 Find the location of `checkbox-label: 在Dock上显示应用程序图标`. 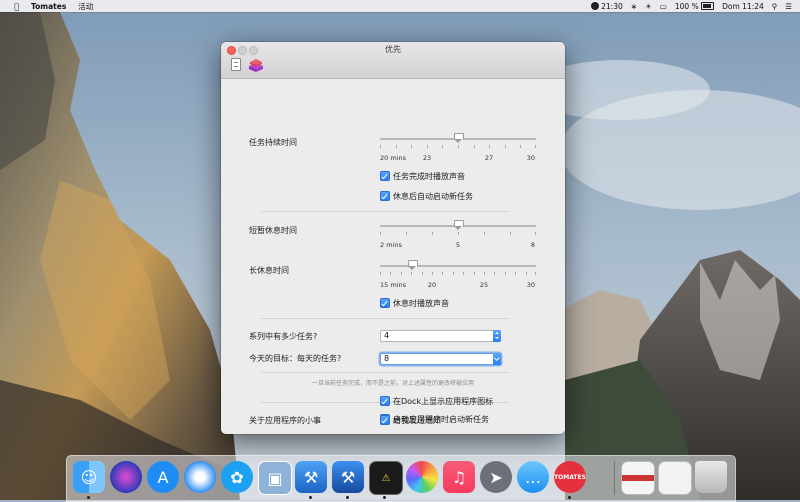

checkbox-label: 在Dock上显示应用程序图标 is located at coordinates (443, 401).